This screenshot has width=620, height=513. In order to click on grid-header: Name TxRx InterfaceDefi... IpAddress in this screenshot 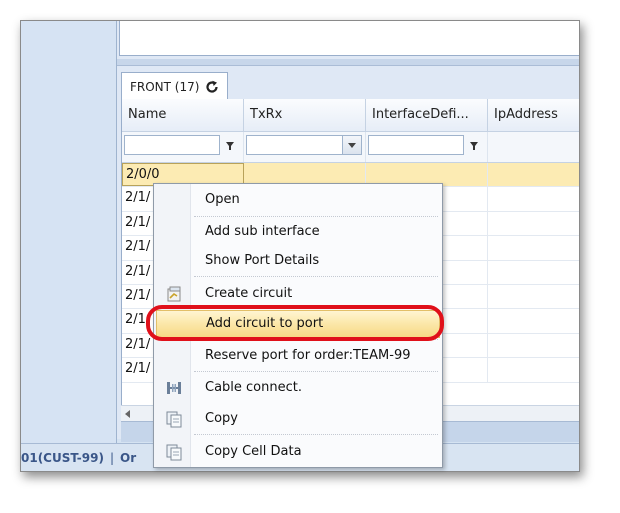, I will do `click(350, 115)`.